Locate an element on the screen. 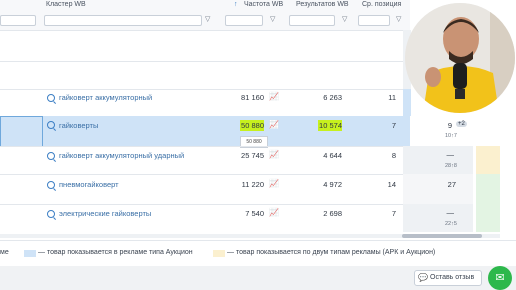 The height and width of the screenshot is (290, 516). keyword-link: гайковерт аккумуляторный ударный is located at coordinates (121, 155).